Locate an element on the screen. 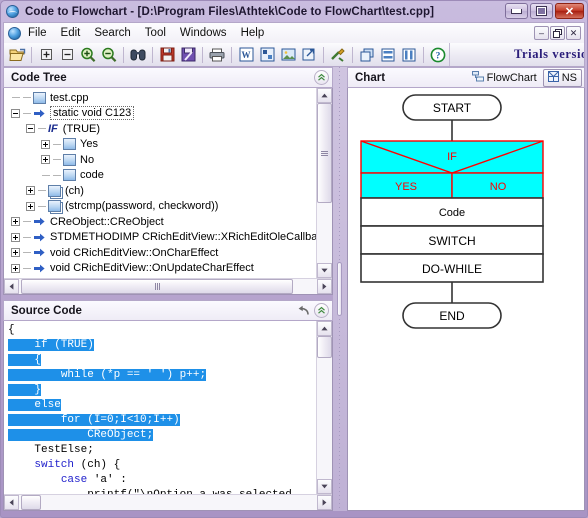 The image size is (588, 518). flowchart-node-dowhile: DO-WHILE is located at coordinates (452, 268).